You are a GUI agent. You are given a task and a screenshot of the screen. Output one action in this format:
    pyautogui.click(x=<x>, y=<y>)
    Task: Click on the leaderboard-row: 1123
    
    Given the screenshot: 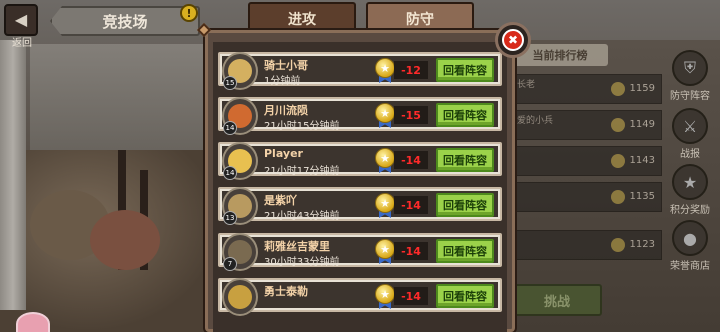 What is the action you would take?
    pyautogui.click(x=587, y=245)
    